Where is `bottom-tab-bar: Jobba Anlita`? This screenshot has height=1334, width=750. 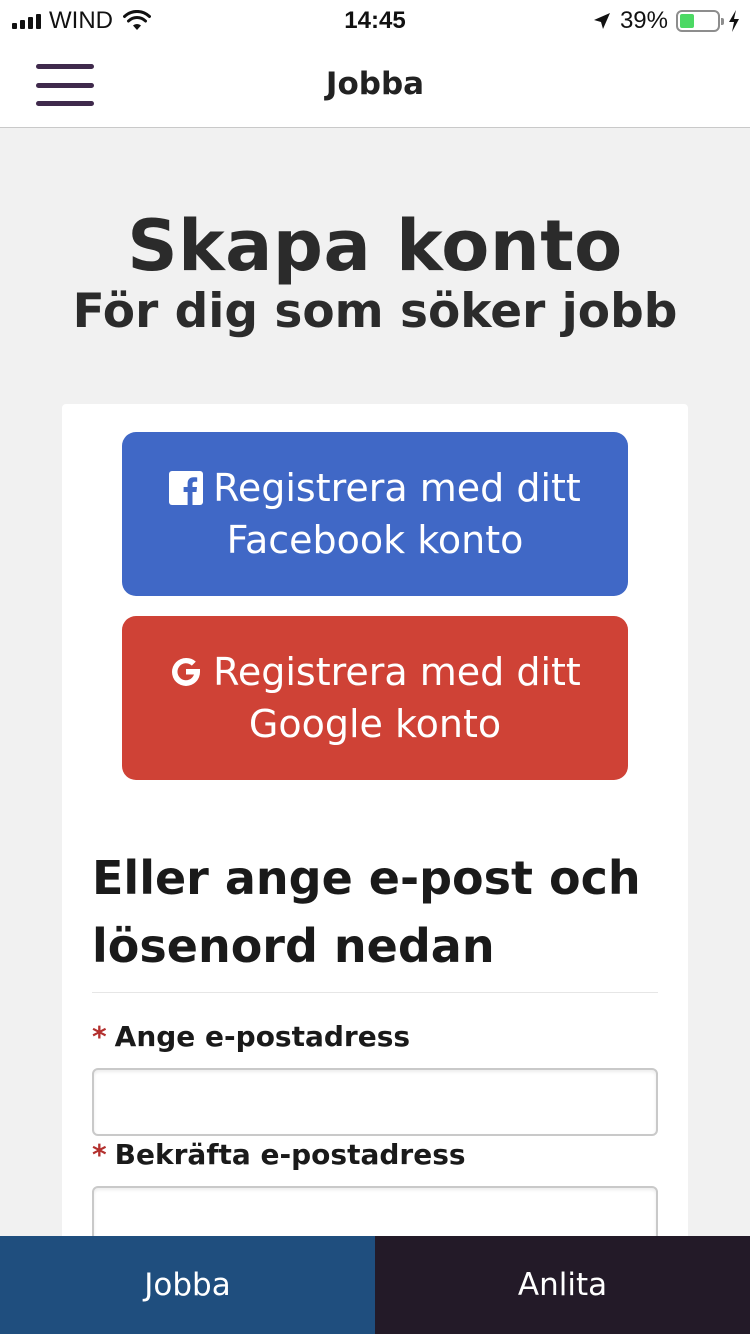 bottom-tab-bar: Jobba Anlita is located at coordinates (375, 1285).